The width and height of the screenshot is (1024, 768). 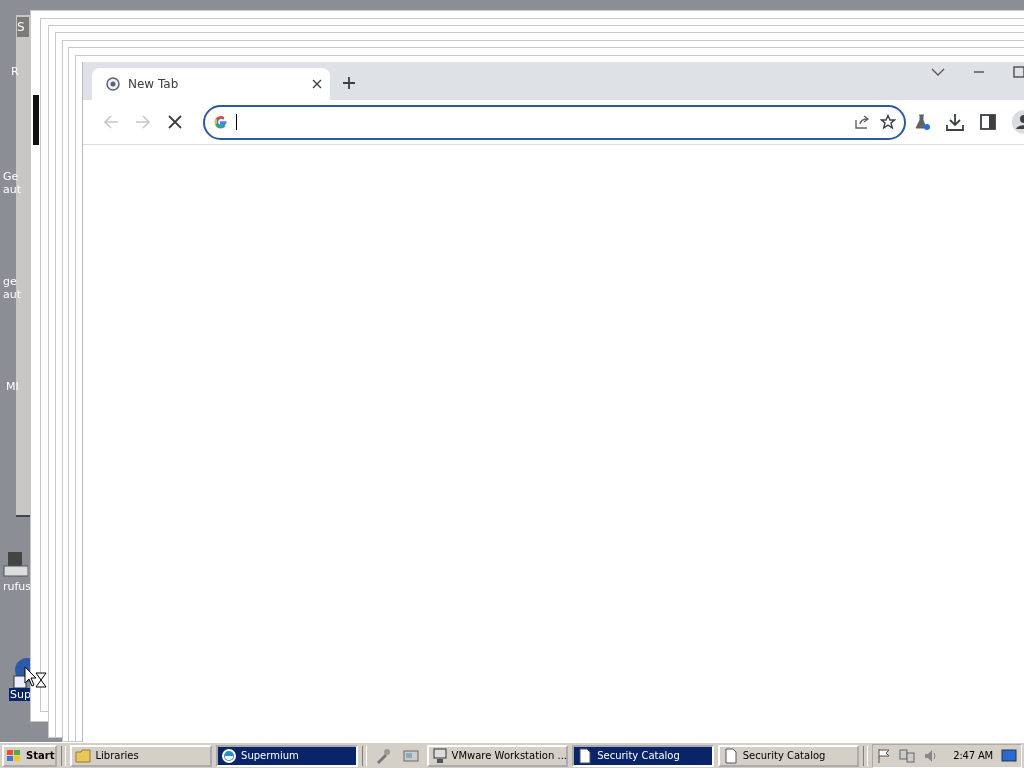 I want to click on folder-icon, so click(x=83, y=755).